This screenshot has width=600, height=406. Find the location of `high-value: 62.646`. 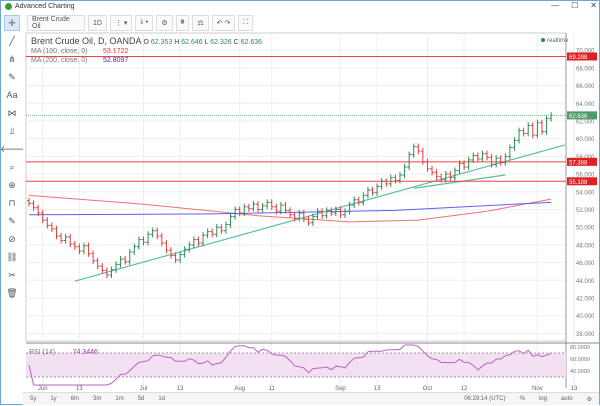

high-value: 62.646 is located at coordinates (192, 42).